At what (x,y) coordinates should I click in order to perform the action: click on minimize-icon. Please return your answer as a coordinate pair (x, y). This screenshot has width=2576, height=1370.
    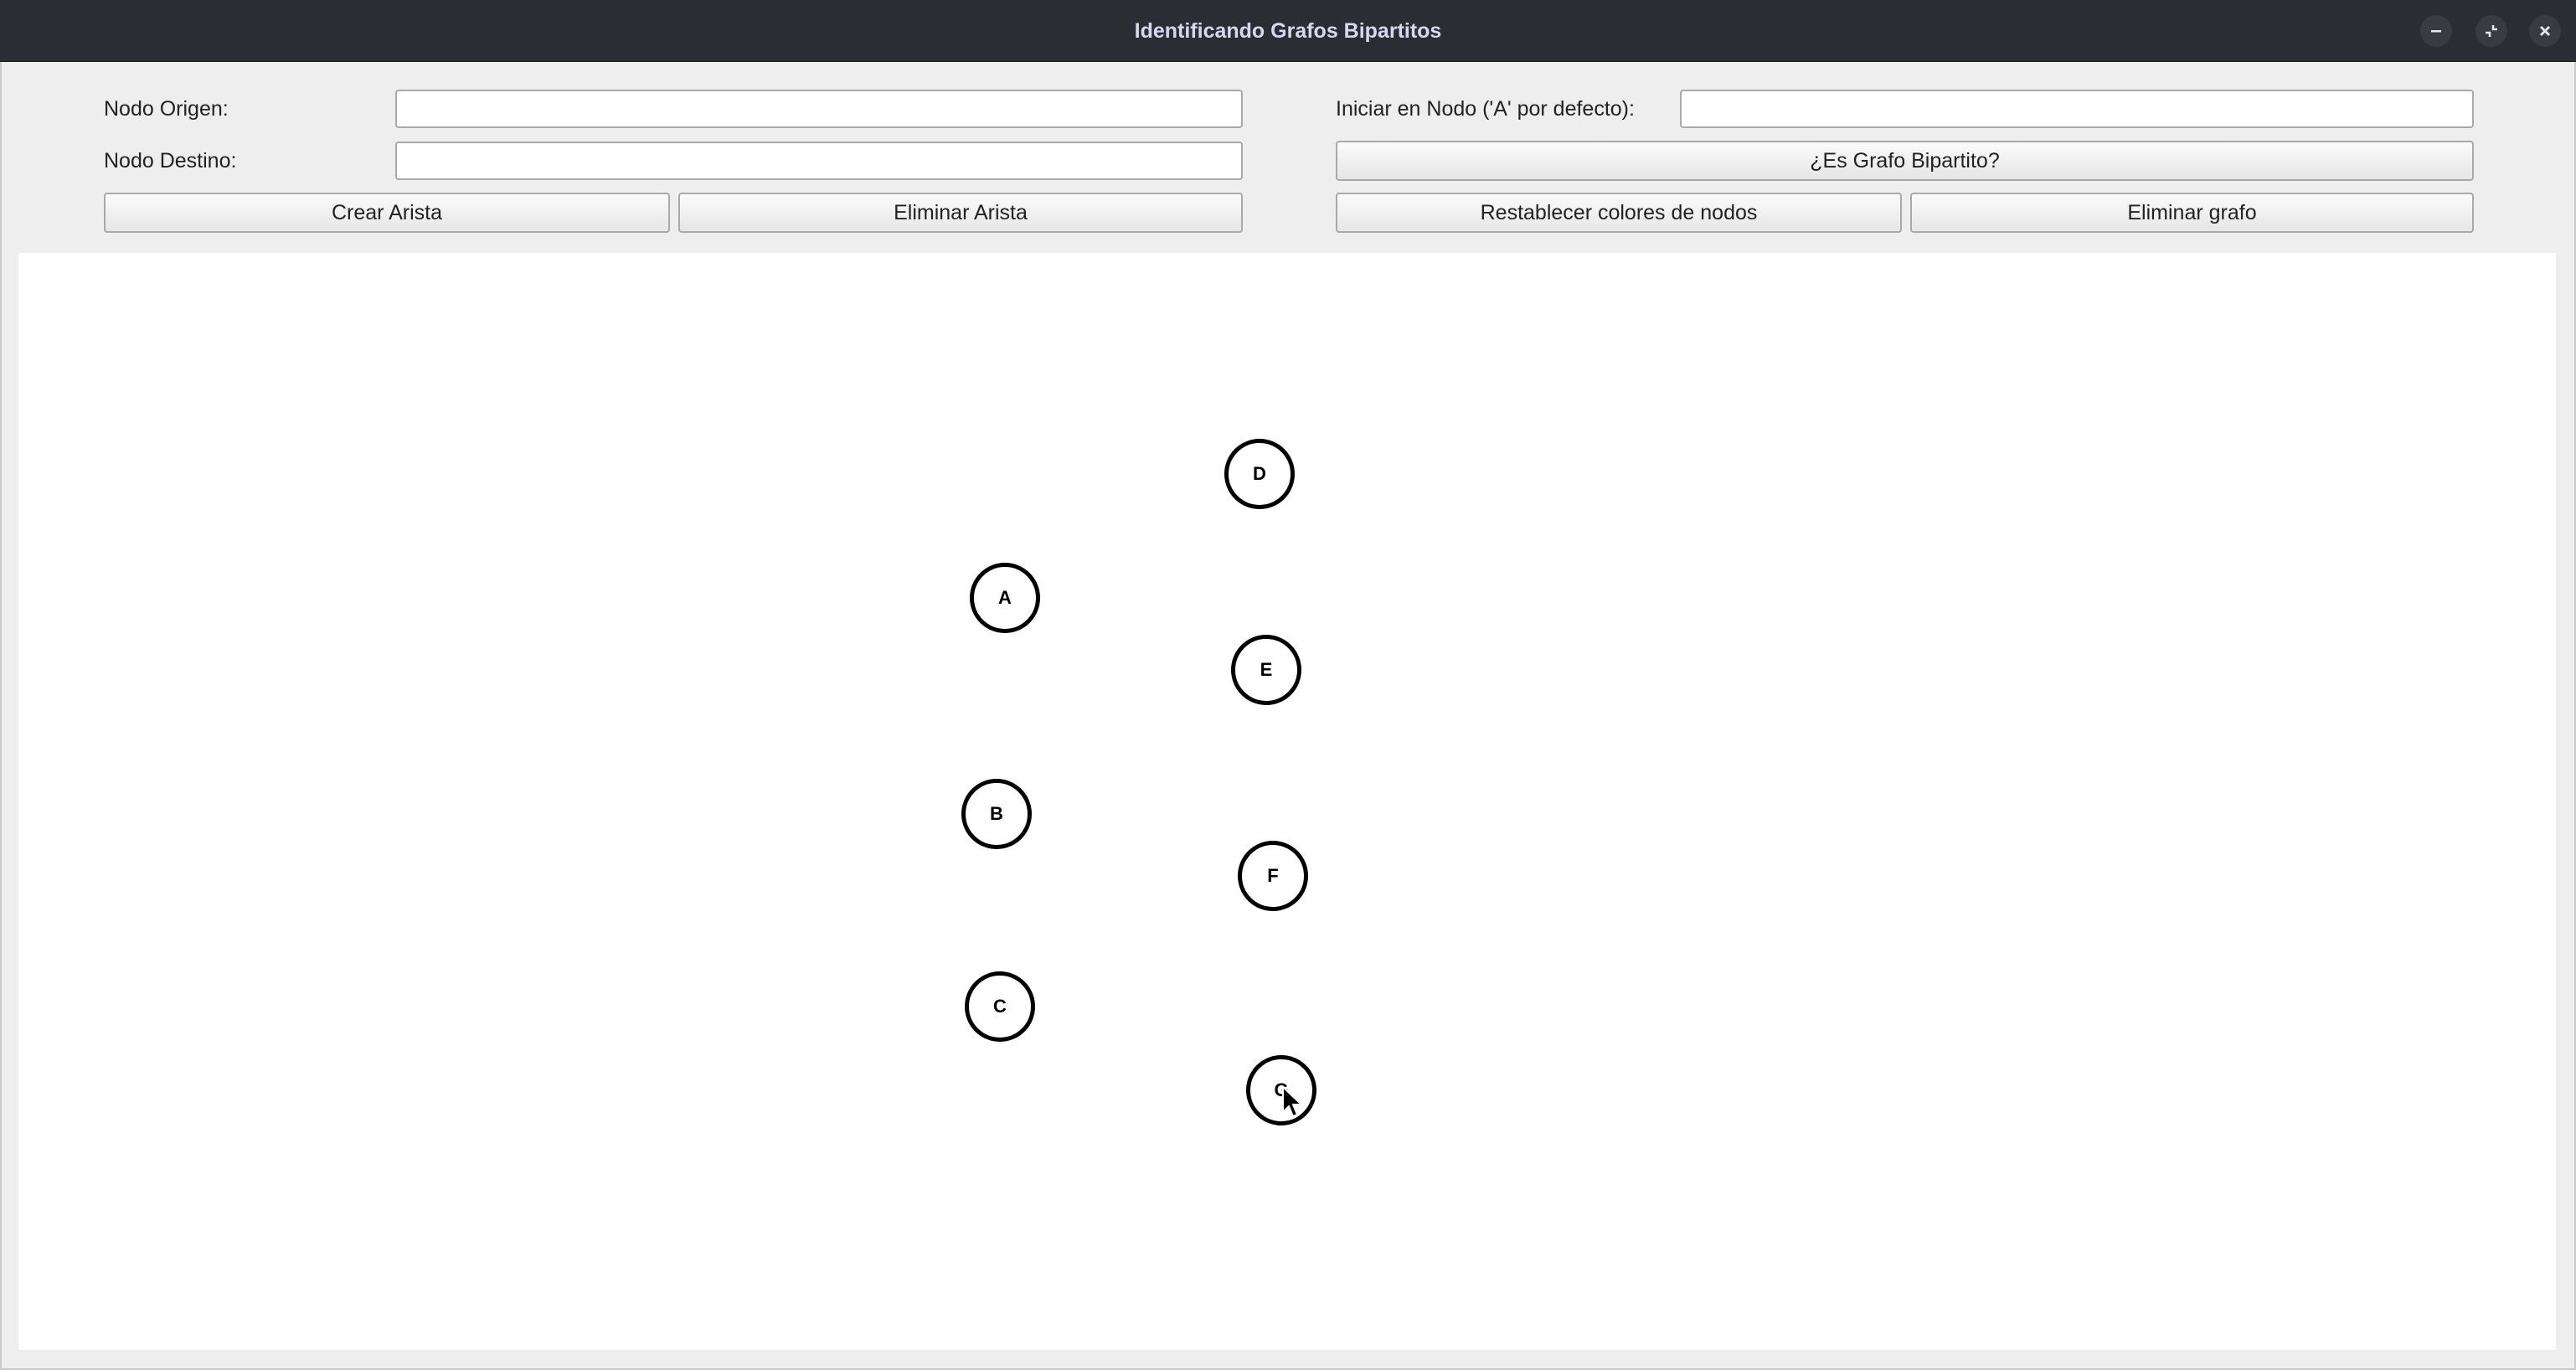
    Looking at the image, I should click on (2436, 31).